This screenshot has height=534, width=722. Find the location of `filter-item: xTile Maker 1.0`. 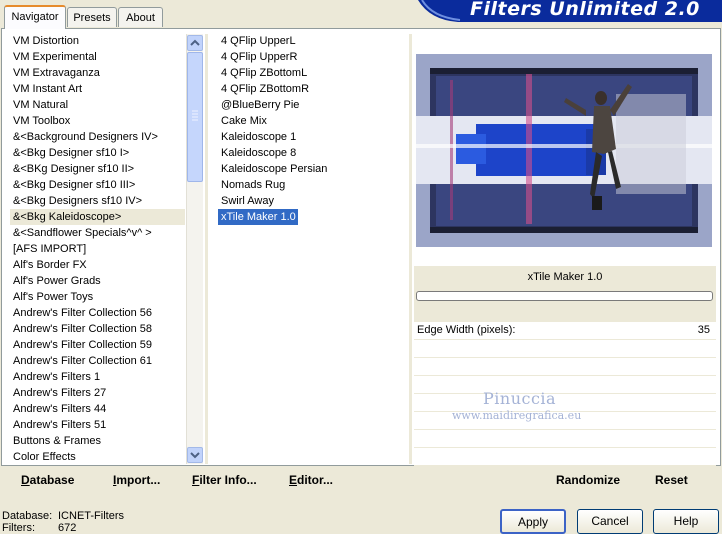

filter-item: xTile Maker 1.0 is located at coordinates (258, 217).